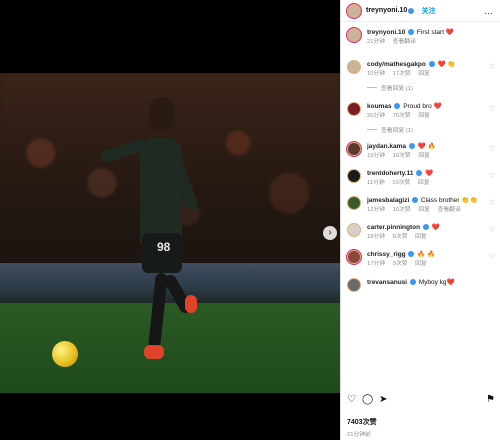  What do you see at coordinates (386, 254) in the screenshot?
I see `comment-username: chrissy_rigg` at bounding box center [386, 254].